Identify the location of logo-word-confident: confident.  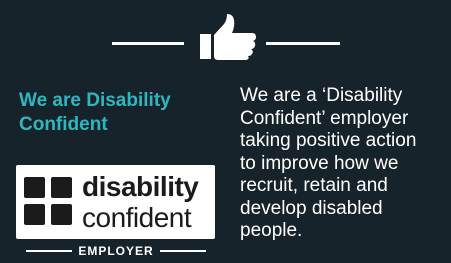
(137, 217).